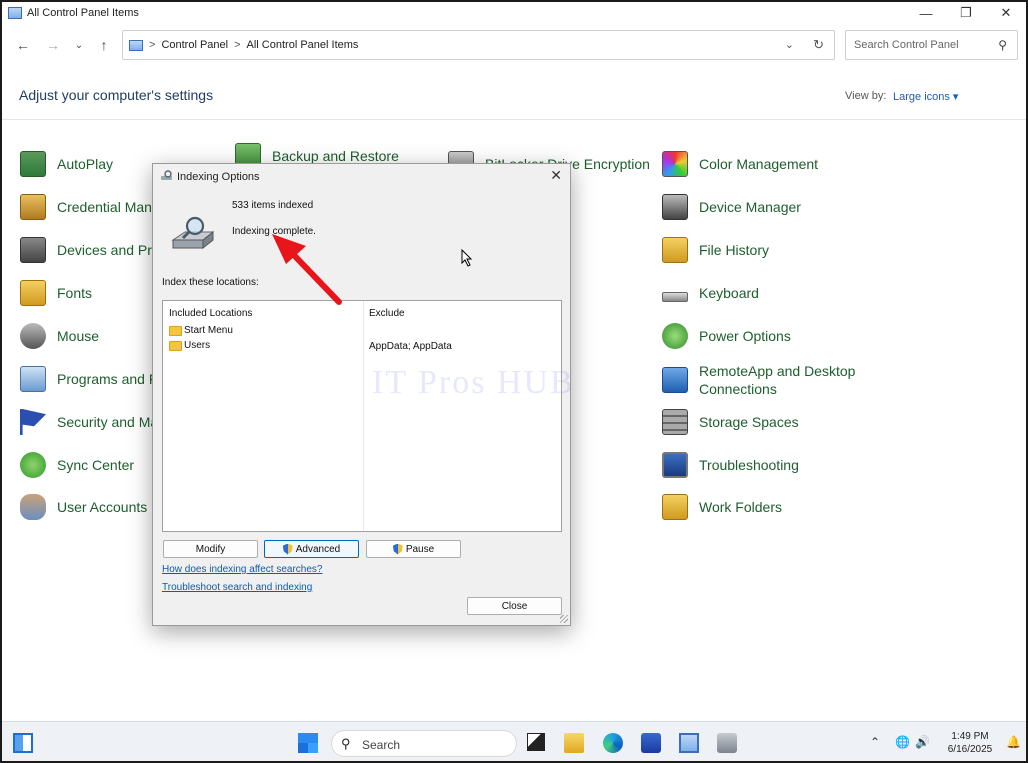 The image size is (1028, 763). What do you see at coordinates (689, 743) in the screenshot?
I see `control-panel-taskbar-icon` at bounding box center [689, 743].